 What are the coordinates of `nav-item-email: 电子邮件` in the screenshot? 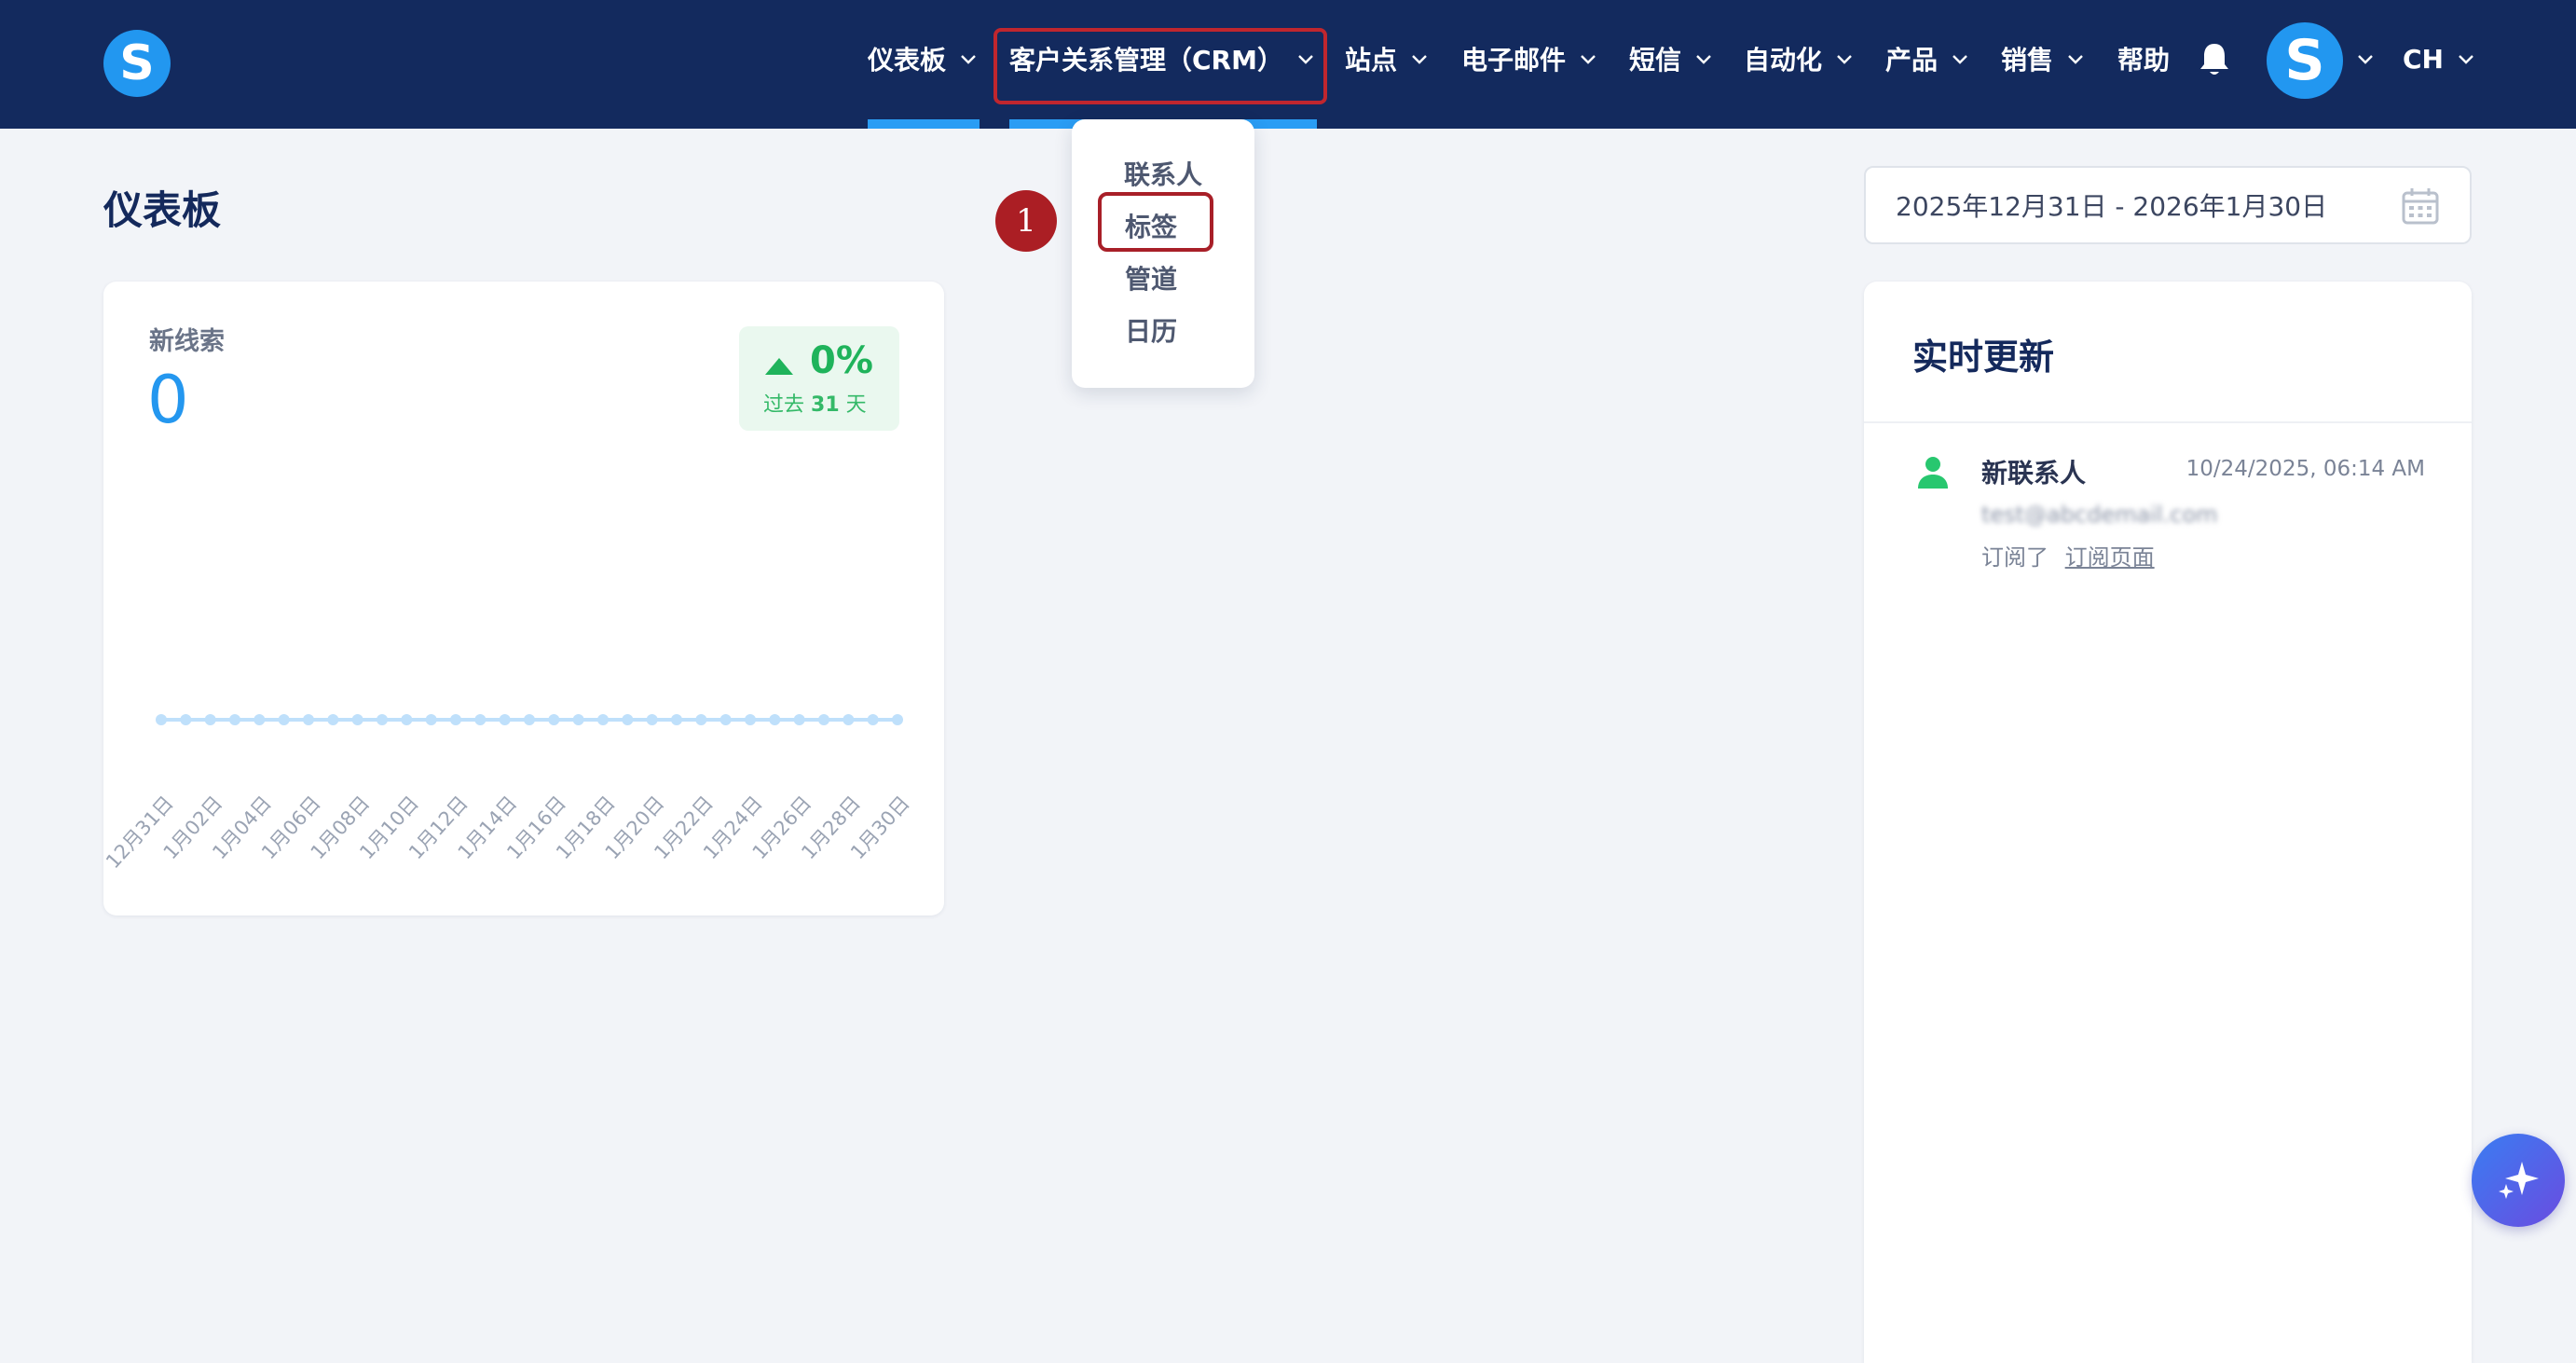 It's located at (1529, 58).